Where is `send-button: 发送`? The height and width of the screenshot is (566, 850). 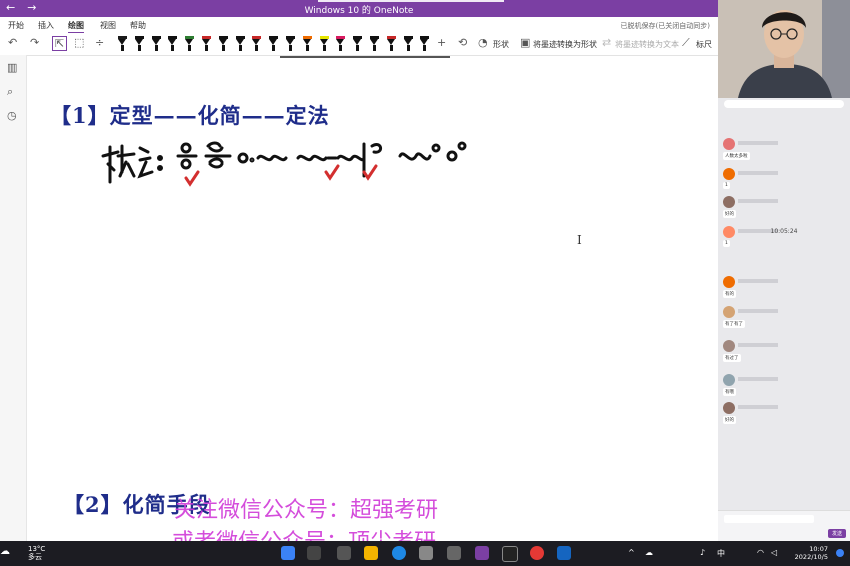
send-button: 发送 is located at coordinates (836, 533).